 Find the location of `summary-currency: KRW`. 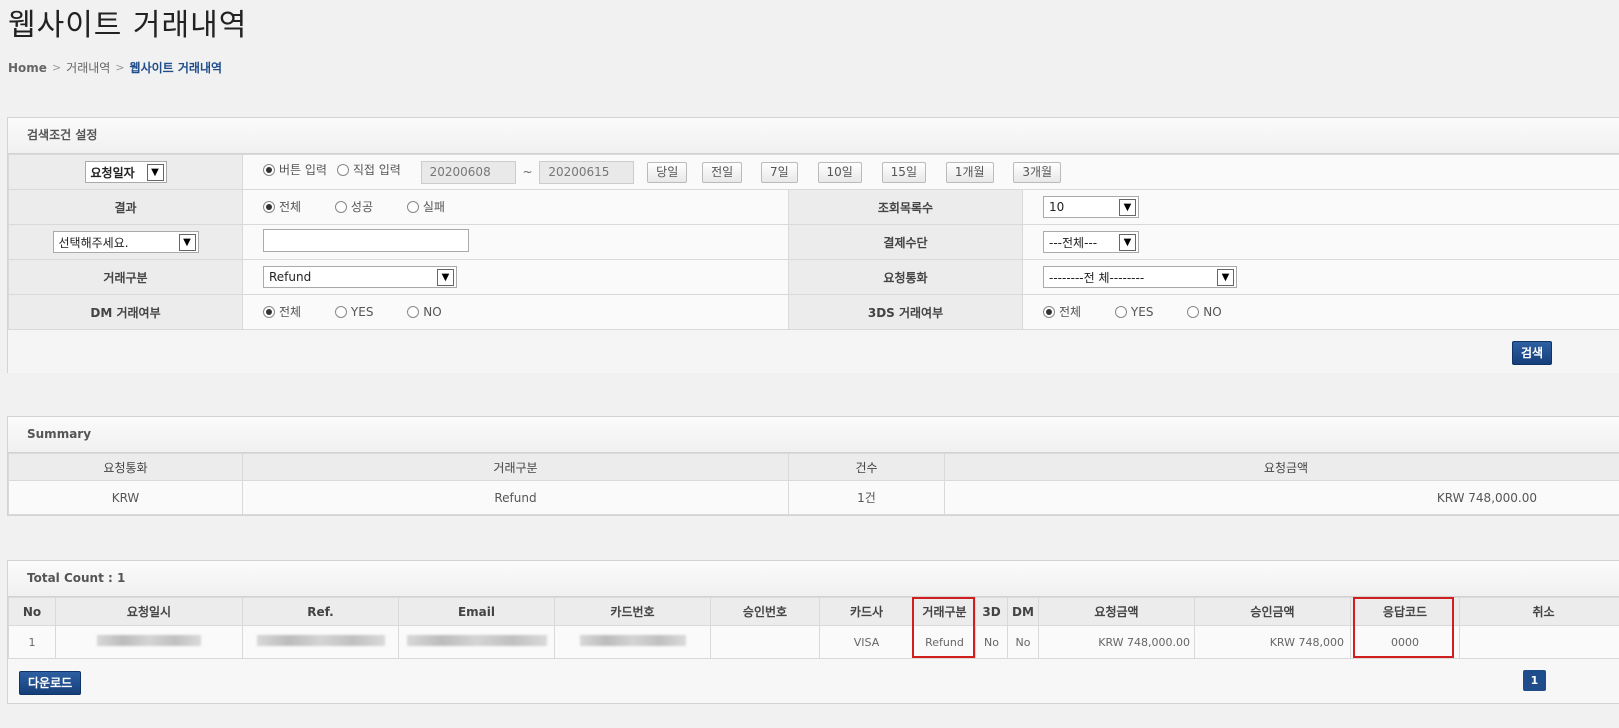

summary-currency: KRW is located at coordinates (125, 497).